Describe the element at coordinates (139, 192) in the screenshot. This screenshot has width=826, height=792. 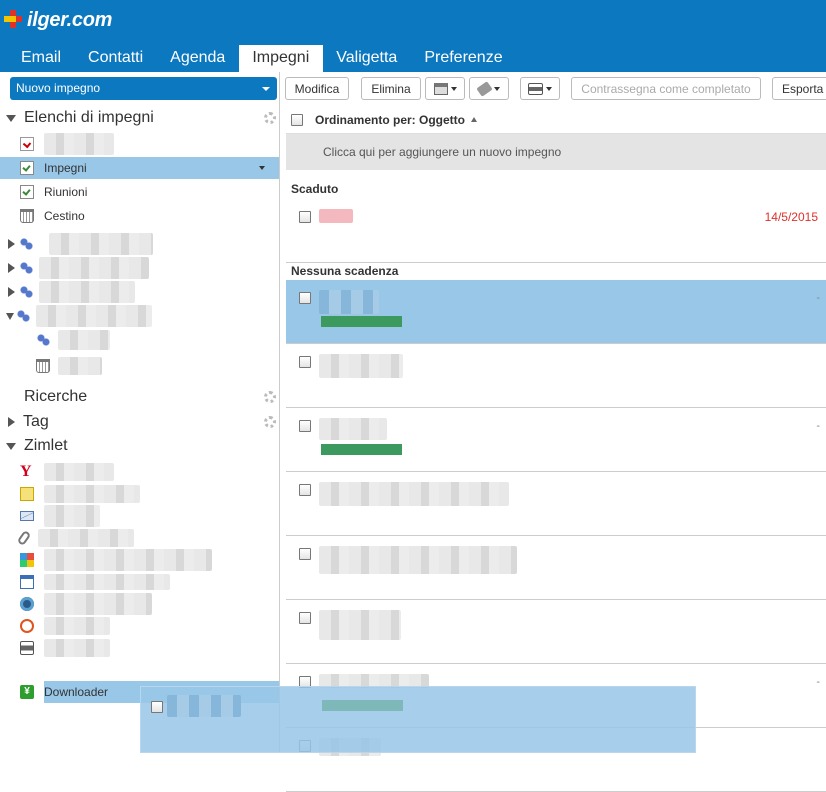
I see `sidebar-item-riunioni: Riunioni` at that location.